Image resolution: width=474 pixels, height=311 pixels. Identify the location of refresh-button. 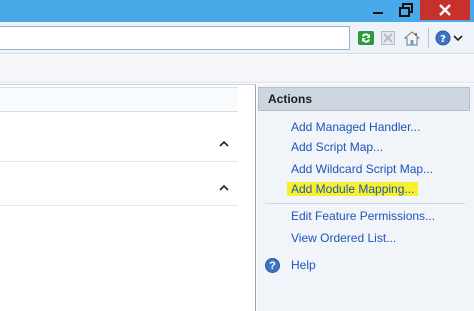
(366, 38).